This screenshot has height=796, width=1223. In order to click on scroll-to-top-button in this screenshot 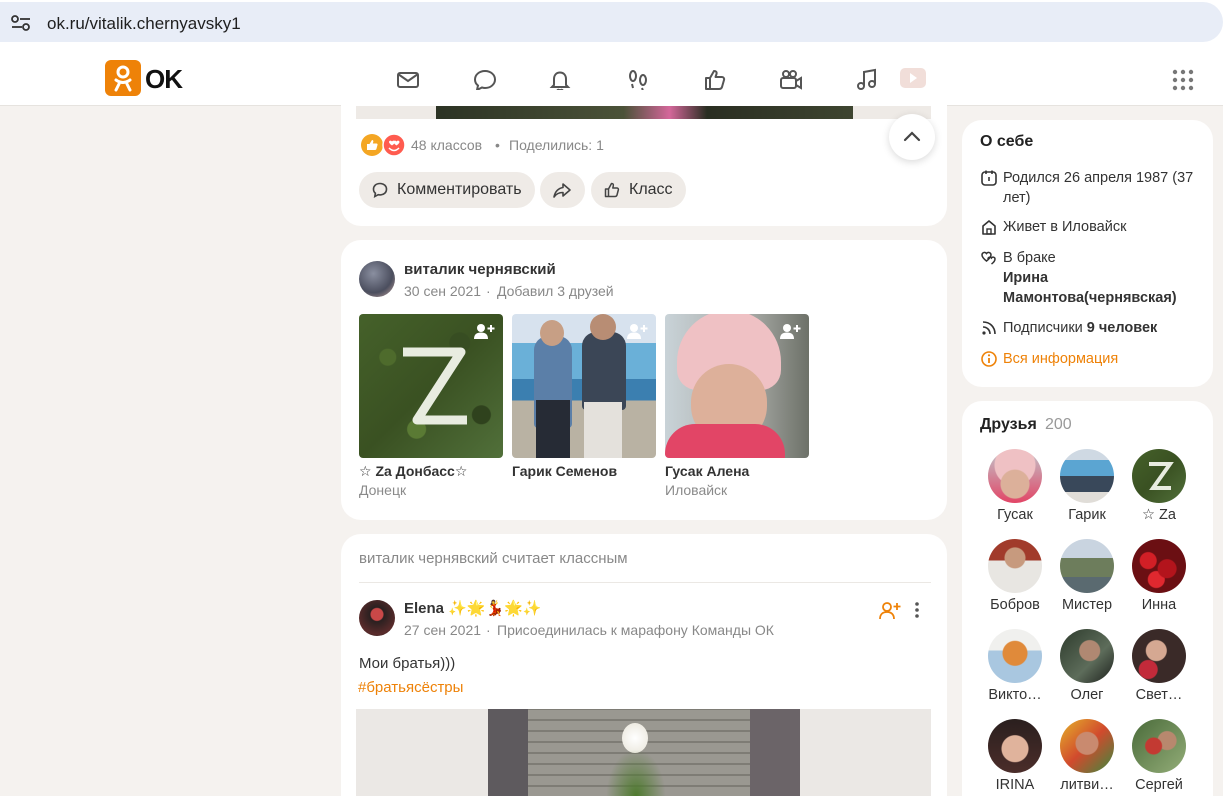, I will do `click(912, 137)`.